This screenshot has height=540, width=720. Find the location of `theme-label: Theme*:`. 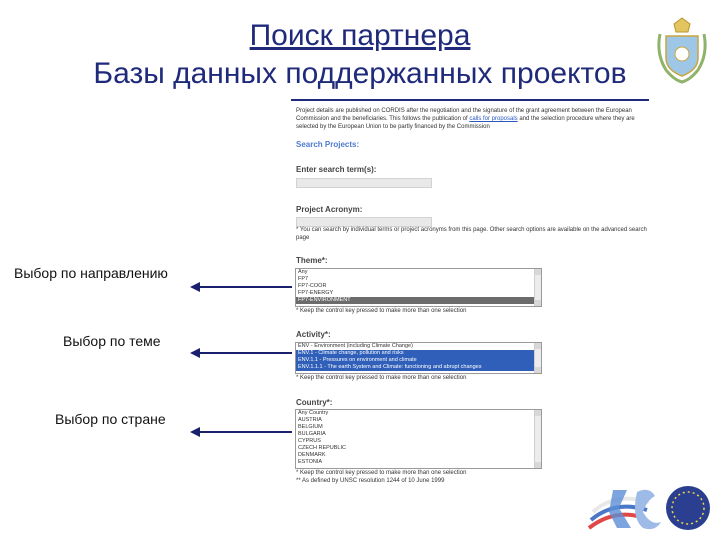

theme-label: Theme*: is located at coordinates (312, 260).